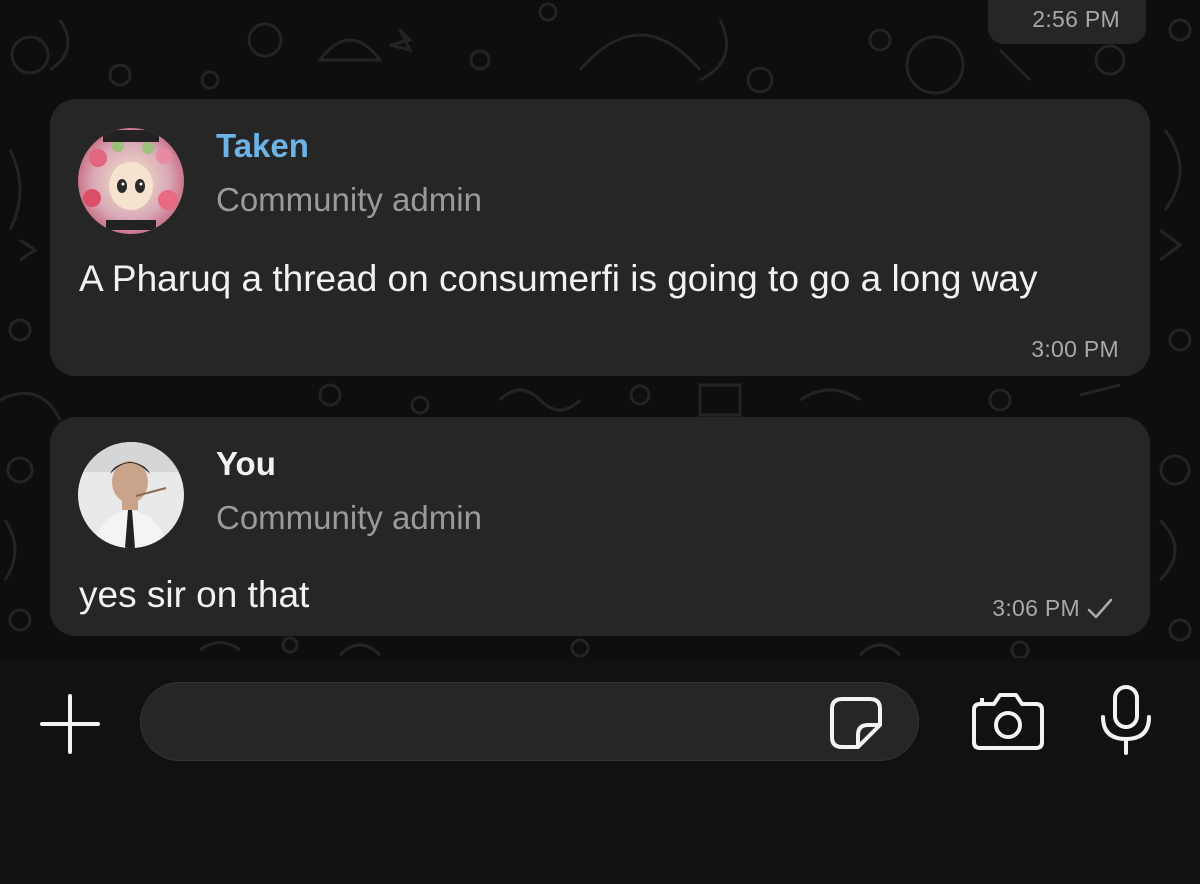 The height and width of the screenshot is (884, 1200). I want to click on message-time-status: 3:06 PM, so click(1053, 608).